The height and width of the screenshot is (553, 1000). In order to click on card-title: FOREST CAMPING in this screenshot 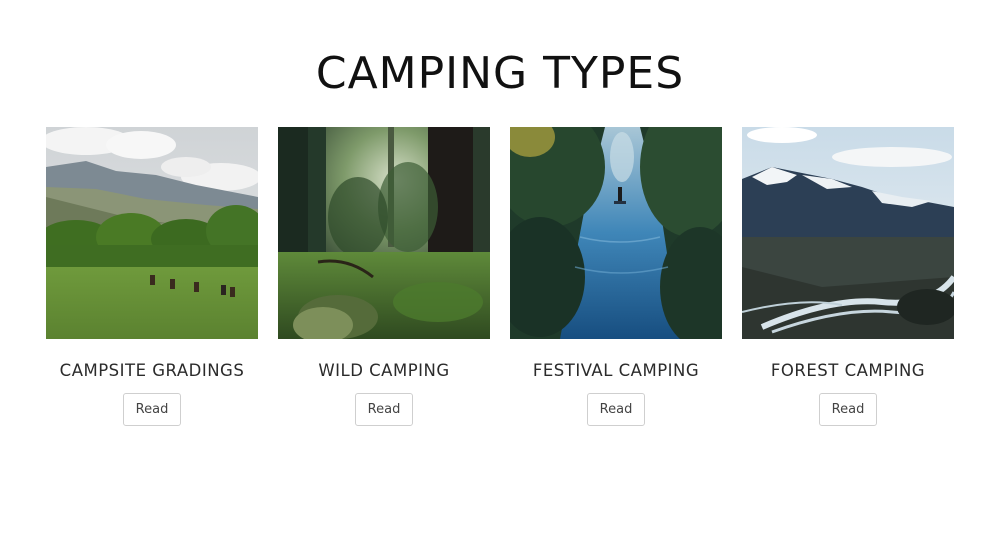, I will do `click(848, 370)`.